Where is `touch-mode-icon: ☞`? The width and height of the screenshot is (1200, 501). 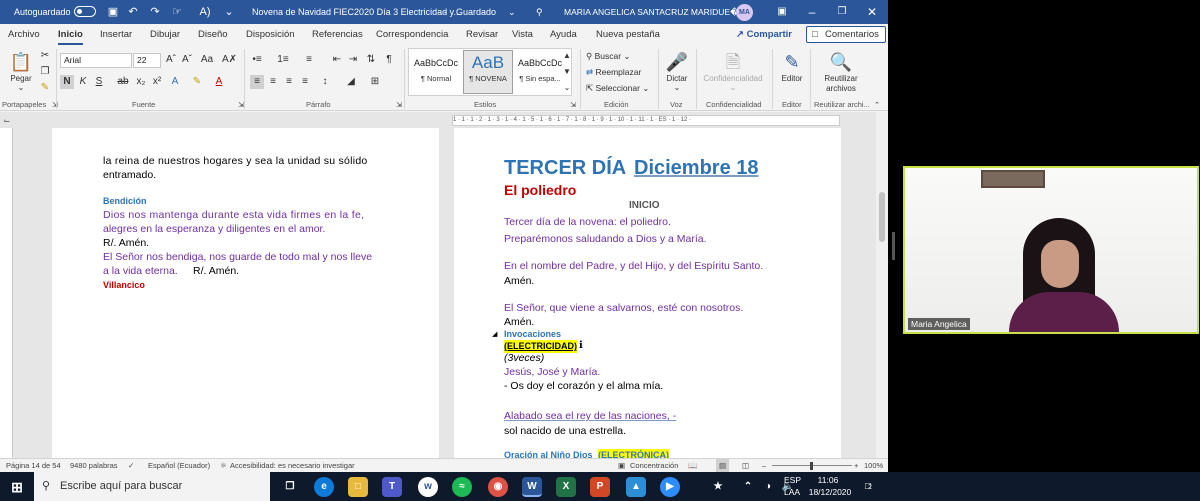
touch-mode-icon: ☞ is located at coordinates (177, 12).